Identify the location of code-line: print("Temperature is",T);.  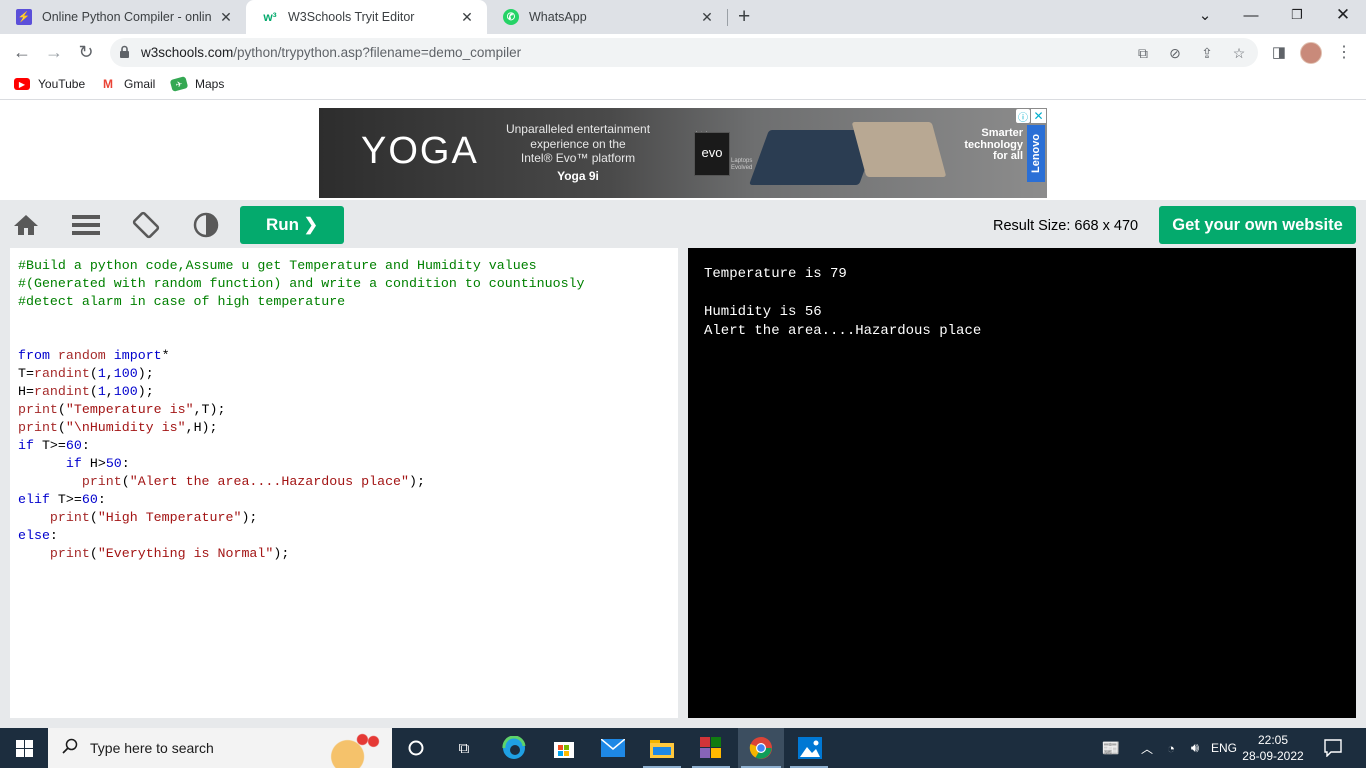
(301, 410).